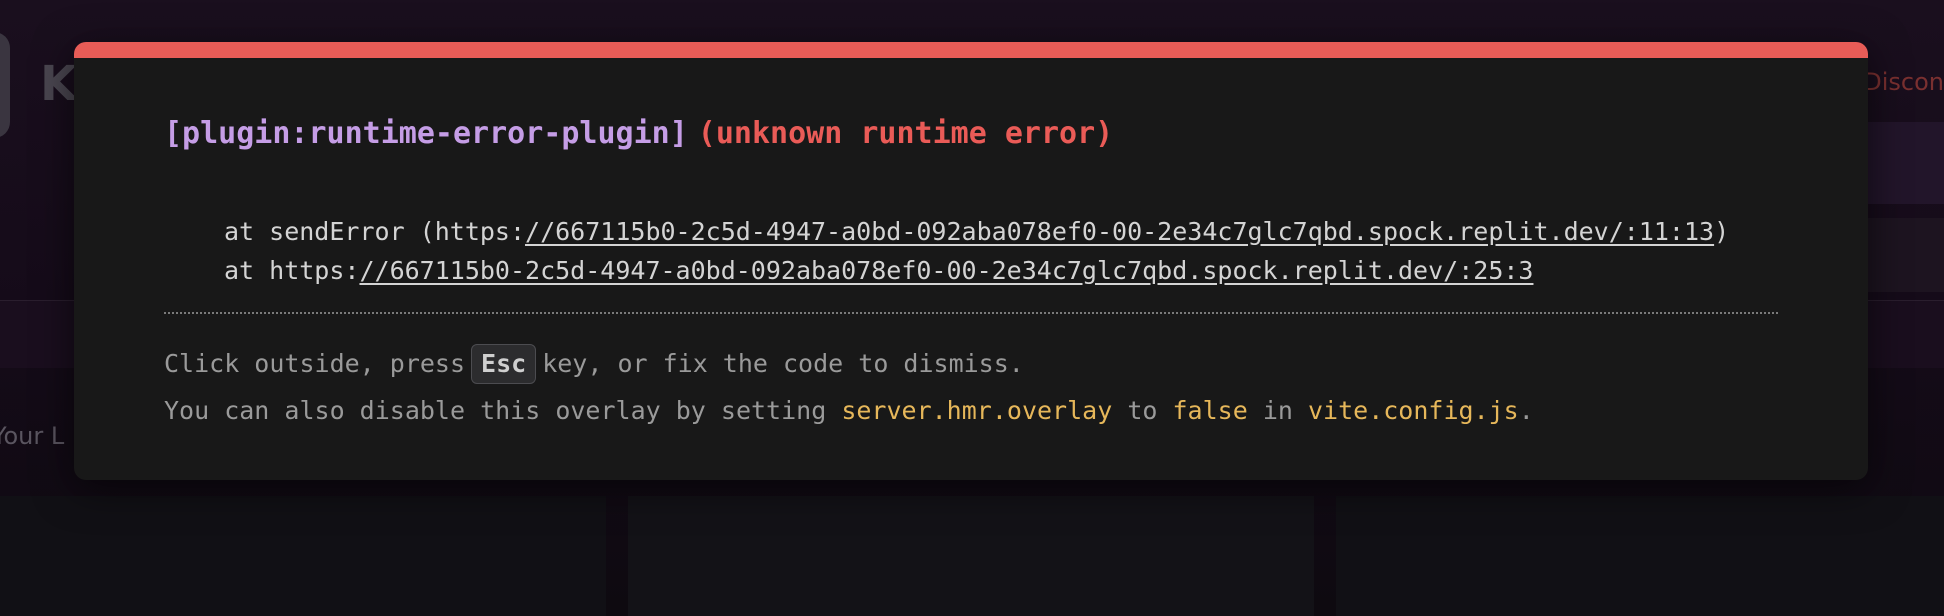 This screenshot has width=1944, height=616. What do you see at coordinates (1277, 410) in the screenshot?
I see `tip-text: in` at bounding box center [1277, 410].